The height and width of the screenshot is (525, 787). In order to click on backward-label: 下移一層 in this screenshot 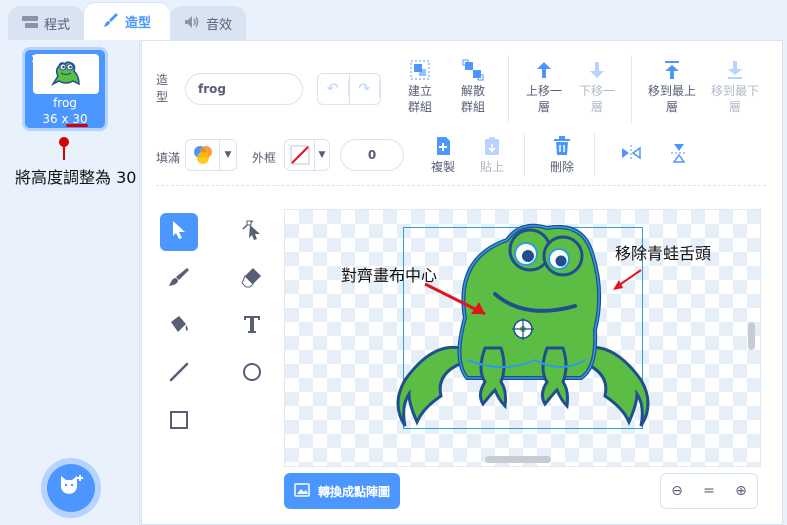, I will do `click(597, 99)`.